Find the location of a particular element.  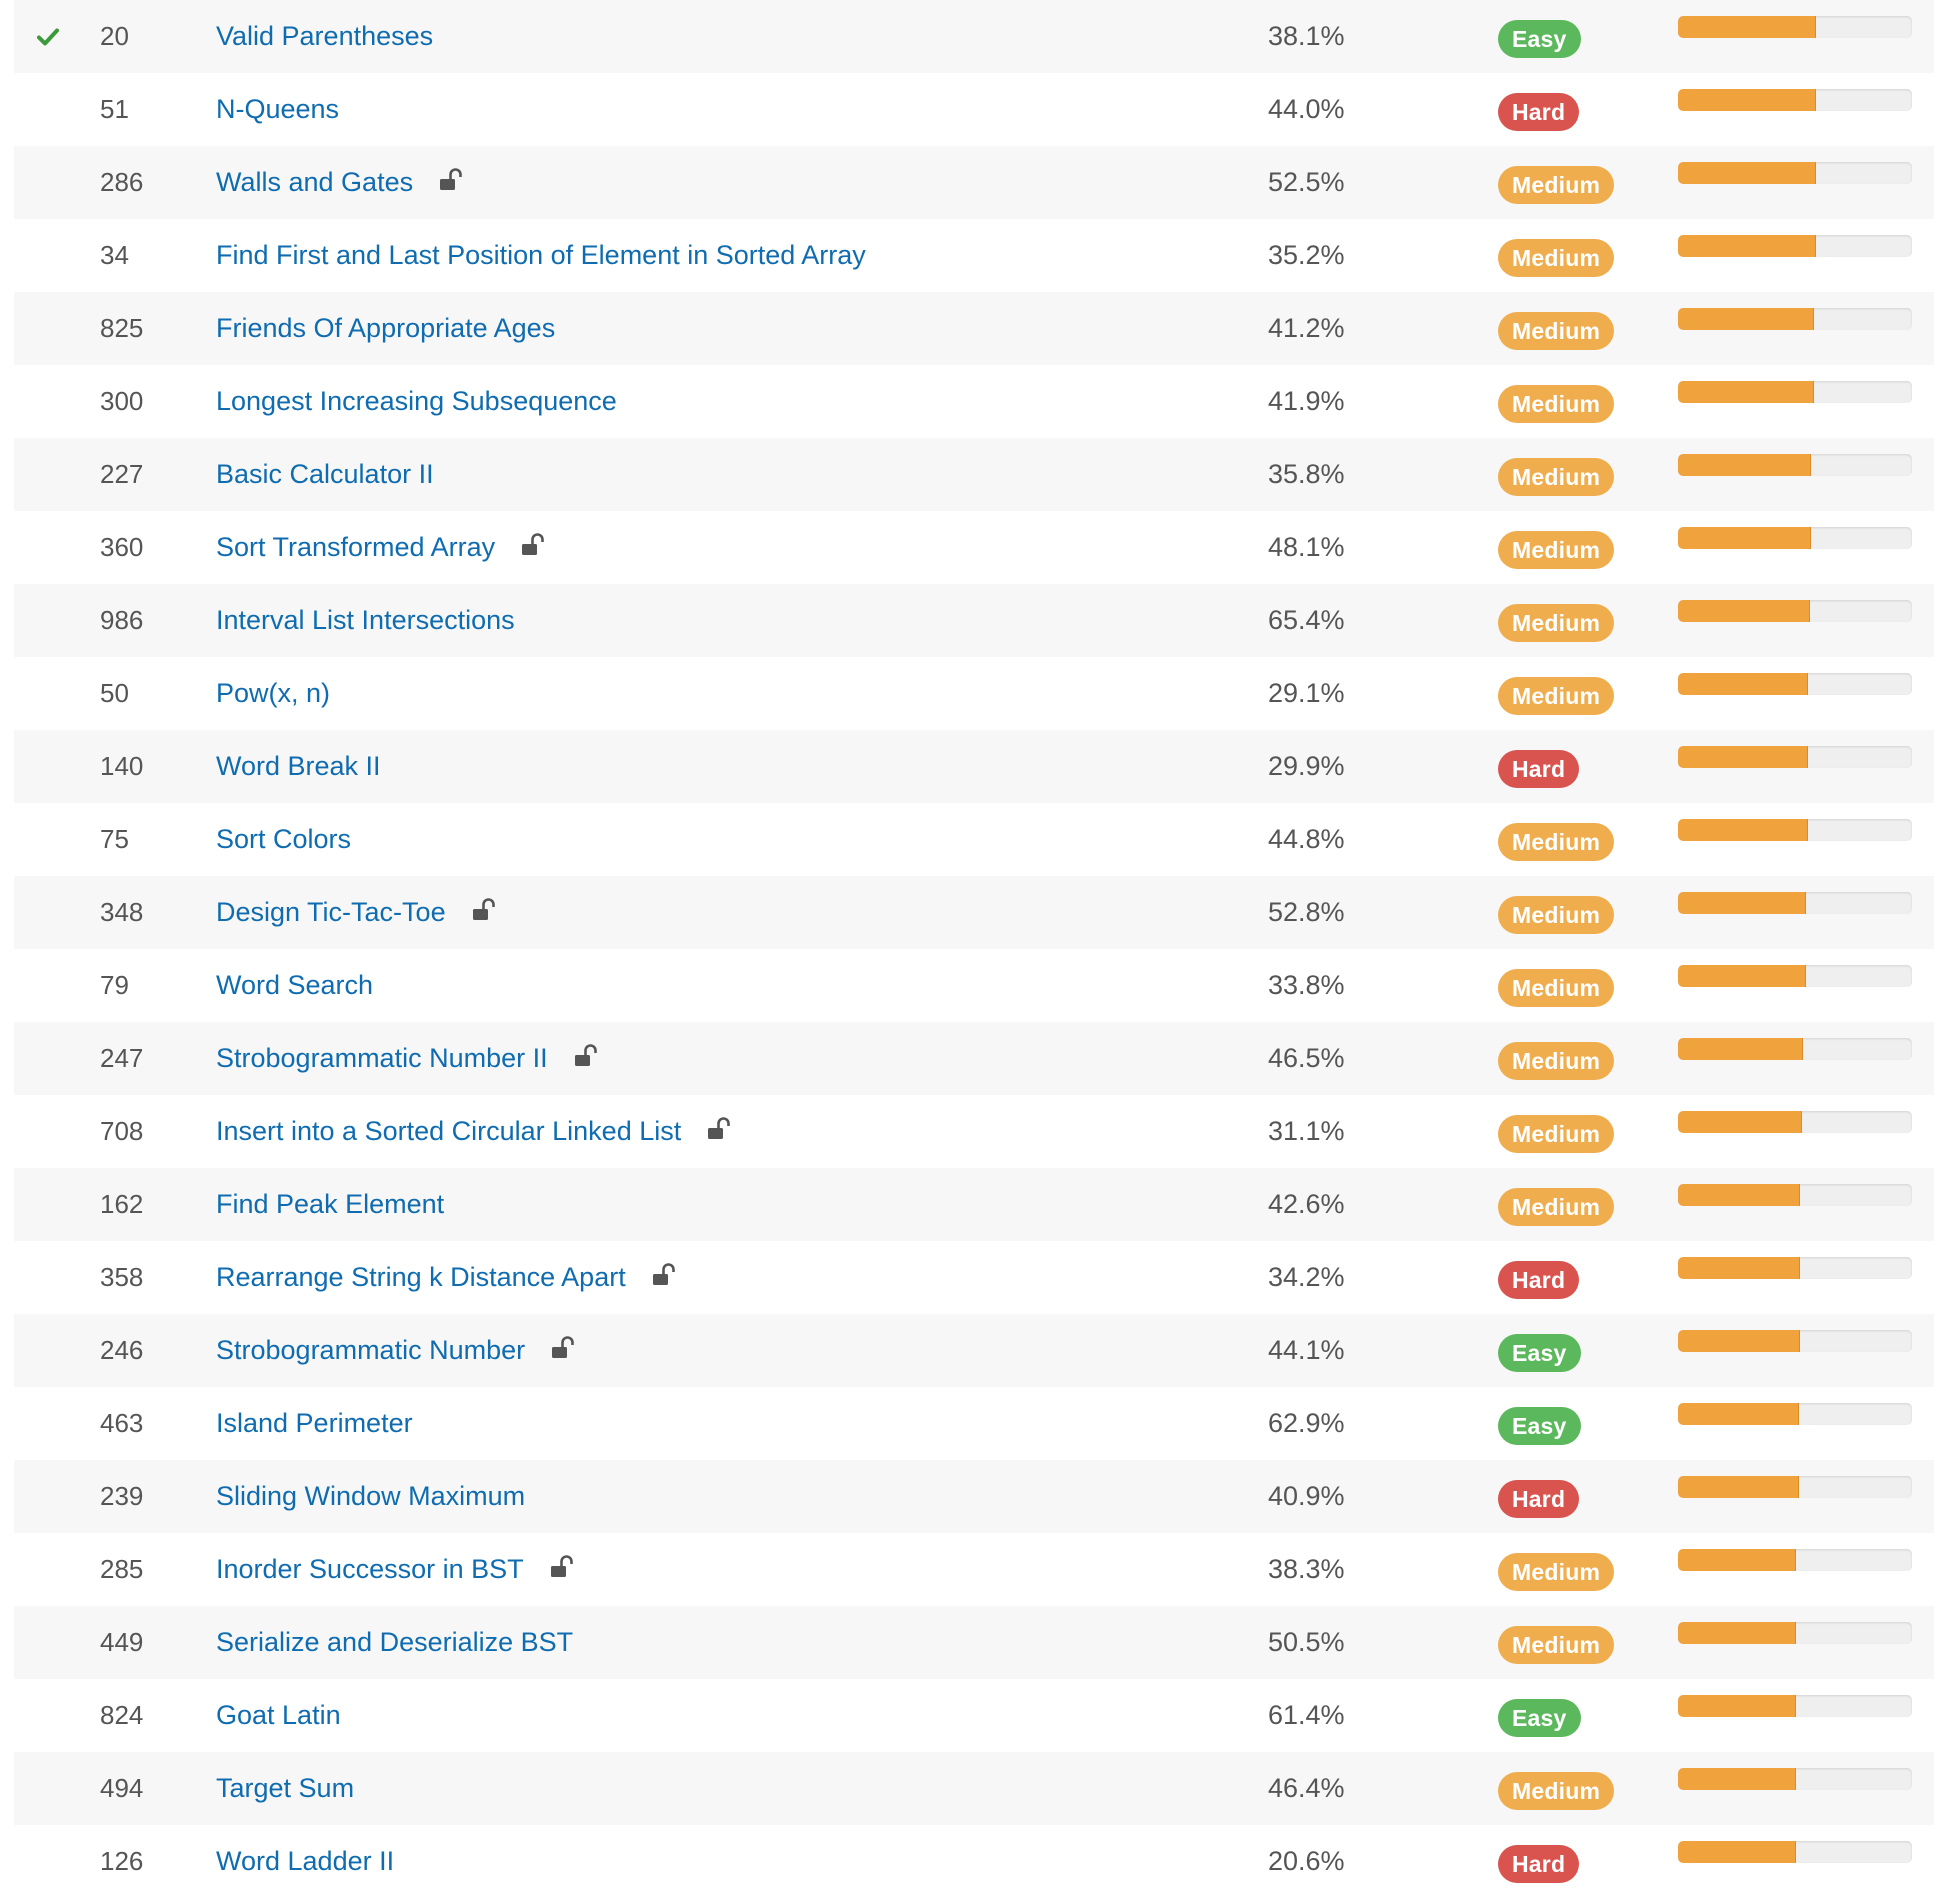

problem-title-link: Longest Increasing Subsequence is located at coordinates (416, 401).